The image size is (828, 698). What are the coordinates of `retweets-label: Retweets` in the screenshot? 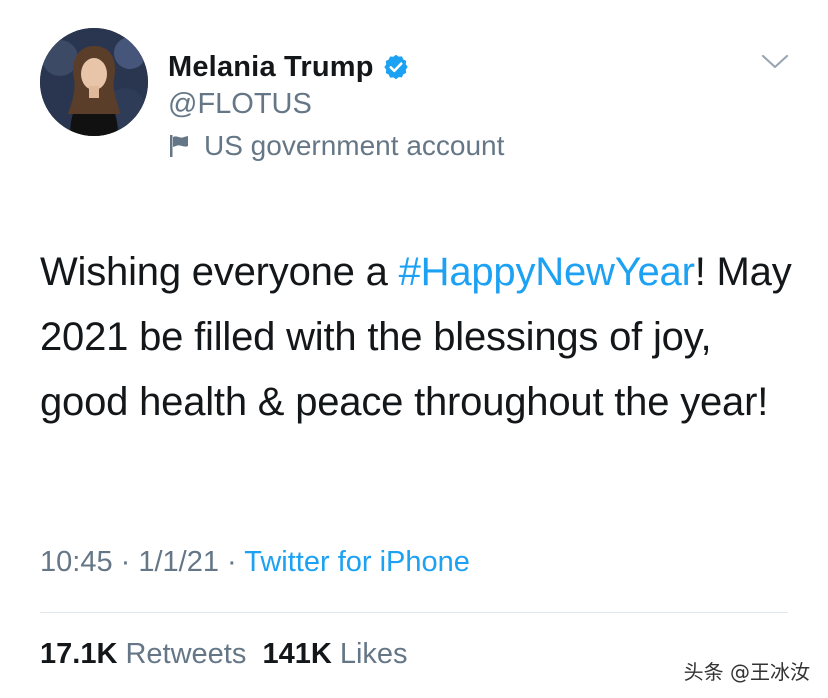 It's located at (186, 654).